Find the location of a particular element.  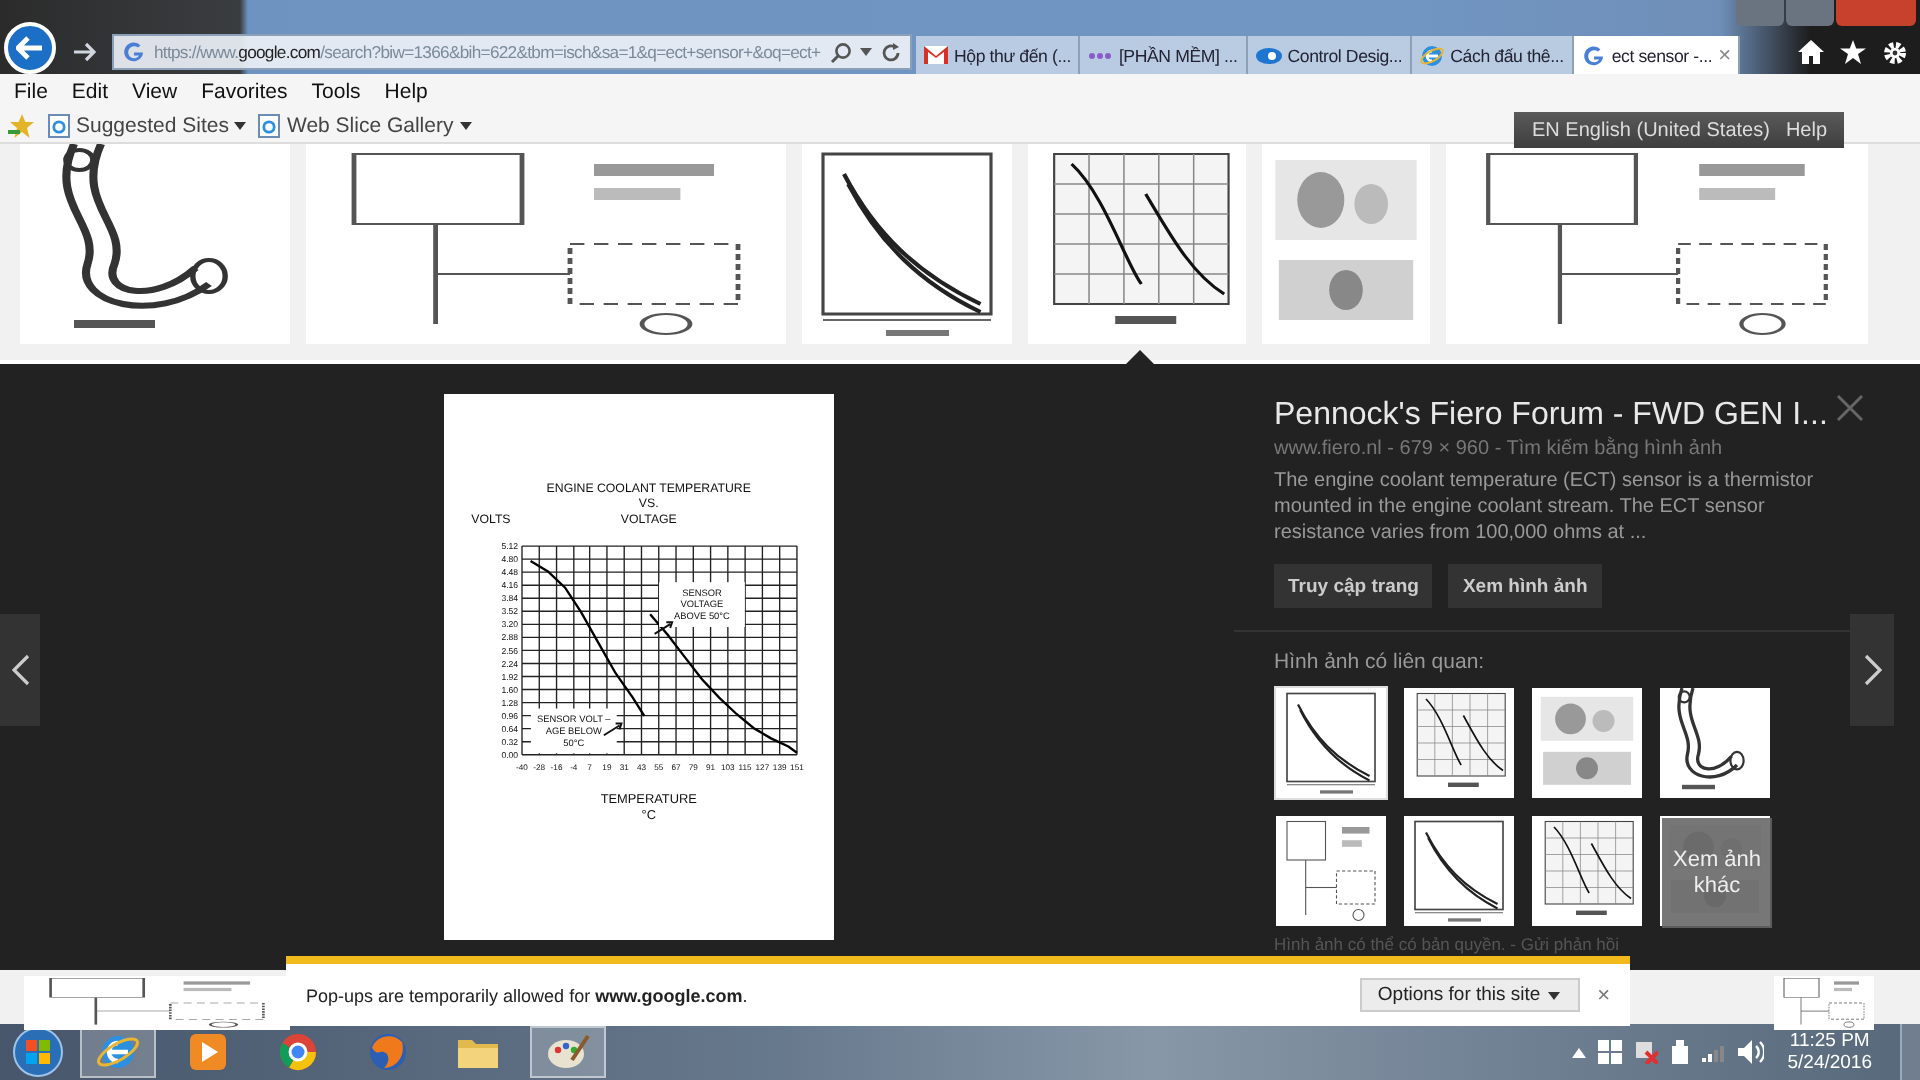

palette-icon is located at coordinates (568, 1052).